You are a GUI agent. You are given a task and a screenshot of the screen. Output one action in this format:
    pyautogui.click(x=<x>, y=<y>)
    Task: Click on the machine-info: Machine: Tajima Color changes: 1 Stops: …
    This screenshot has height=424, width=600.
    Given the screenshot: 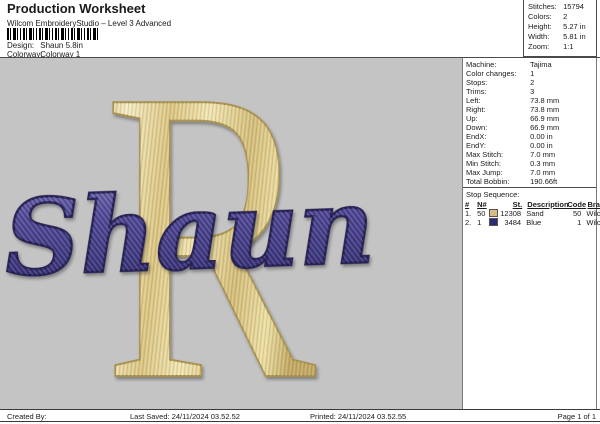 What is the action you would take?
    pyautogui.click(x=529, y=122)
    